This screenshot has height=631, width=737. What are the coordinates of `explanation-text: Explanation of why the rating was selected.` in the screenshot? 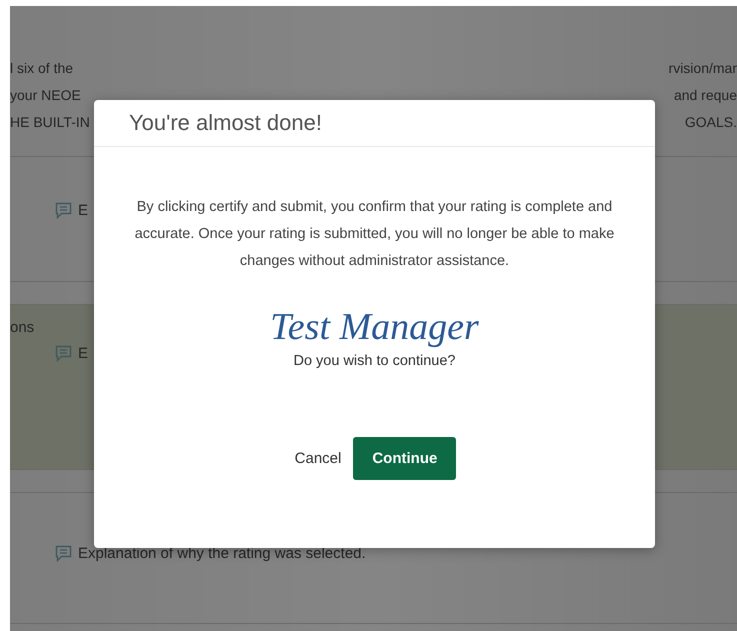 It's located at (222, 553).